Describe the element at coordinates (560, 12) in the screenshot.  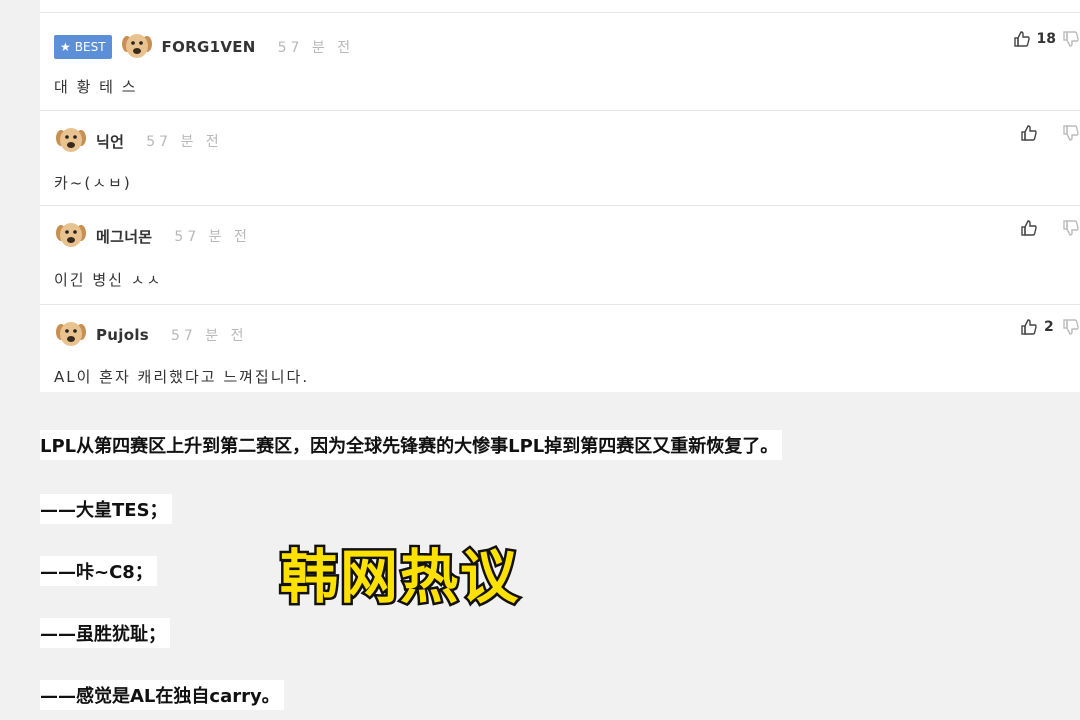
I see `top-divider` at that location.